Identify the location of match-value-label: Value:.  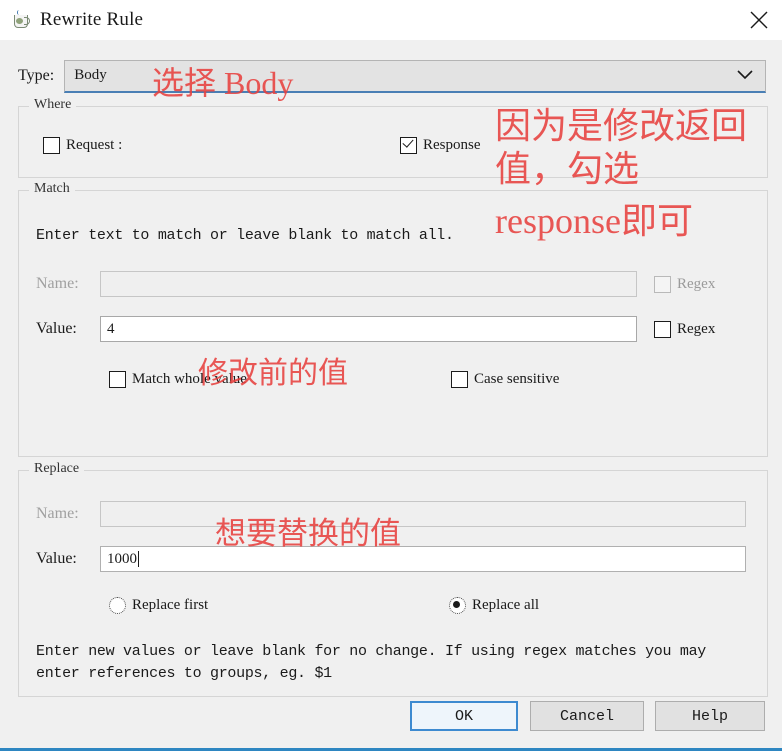
(56, 328).